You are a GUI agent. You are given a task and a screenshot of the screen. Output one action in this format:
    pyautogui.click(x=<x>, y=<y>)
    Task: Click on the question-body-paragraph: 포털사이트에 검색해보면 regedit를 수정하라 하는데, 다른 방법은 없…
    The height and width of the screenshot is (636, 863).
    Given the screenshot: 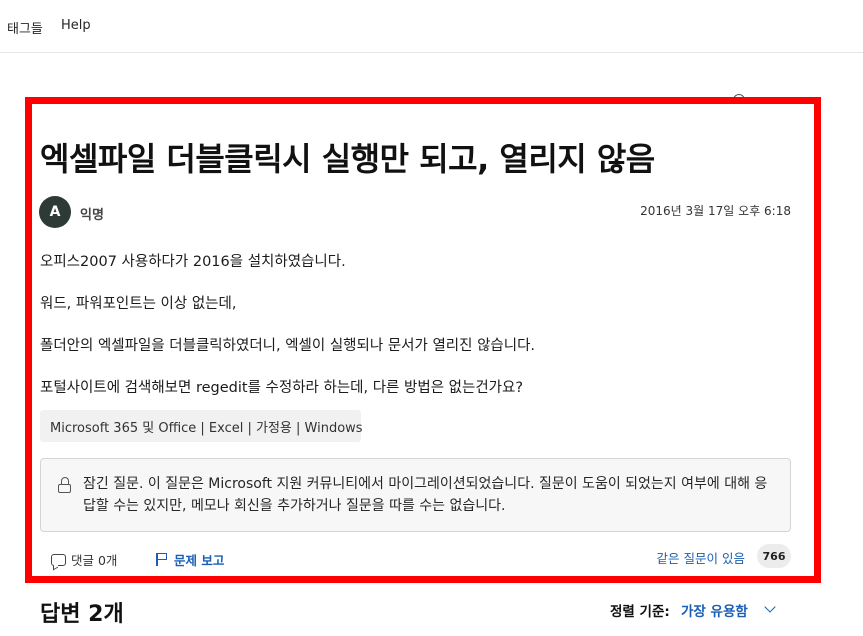 What is the action you would take?
    pyautogui.click(x=282, y=388)
    